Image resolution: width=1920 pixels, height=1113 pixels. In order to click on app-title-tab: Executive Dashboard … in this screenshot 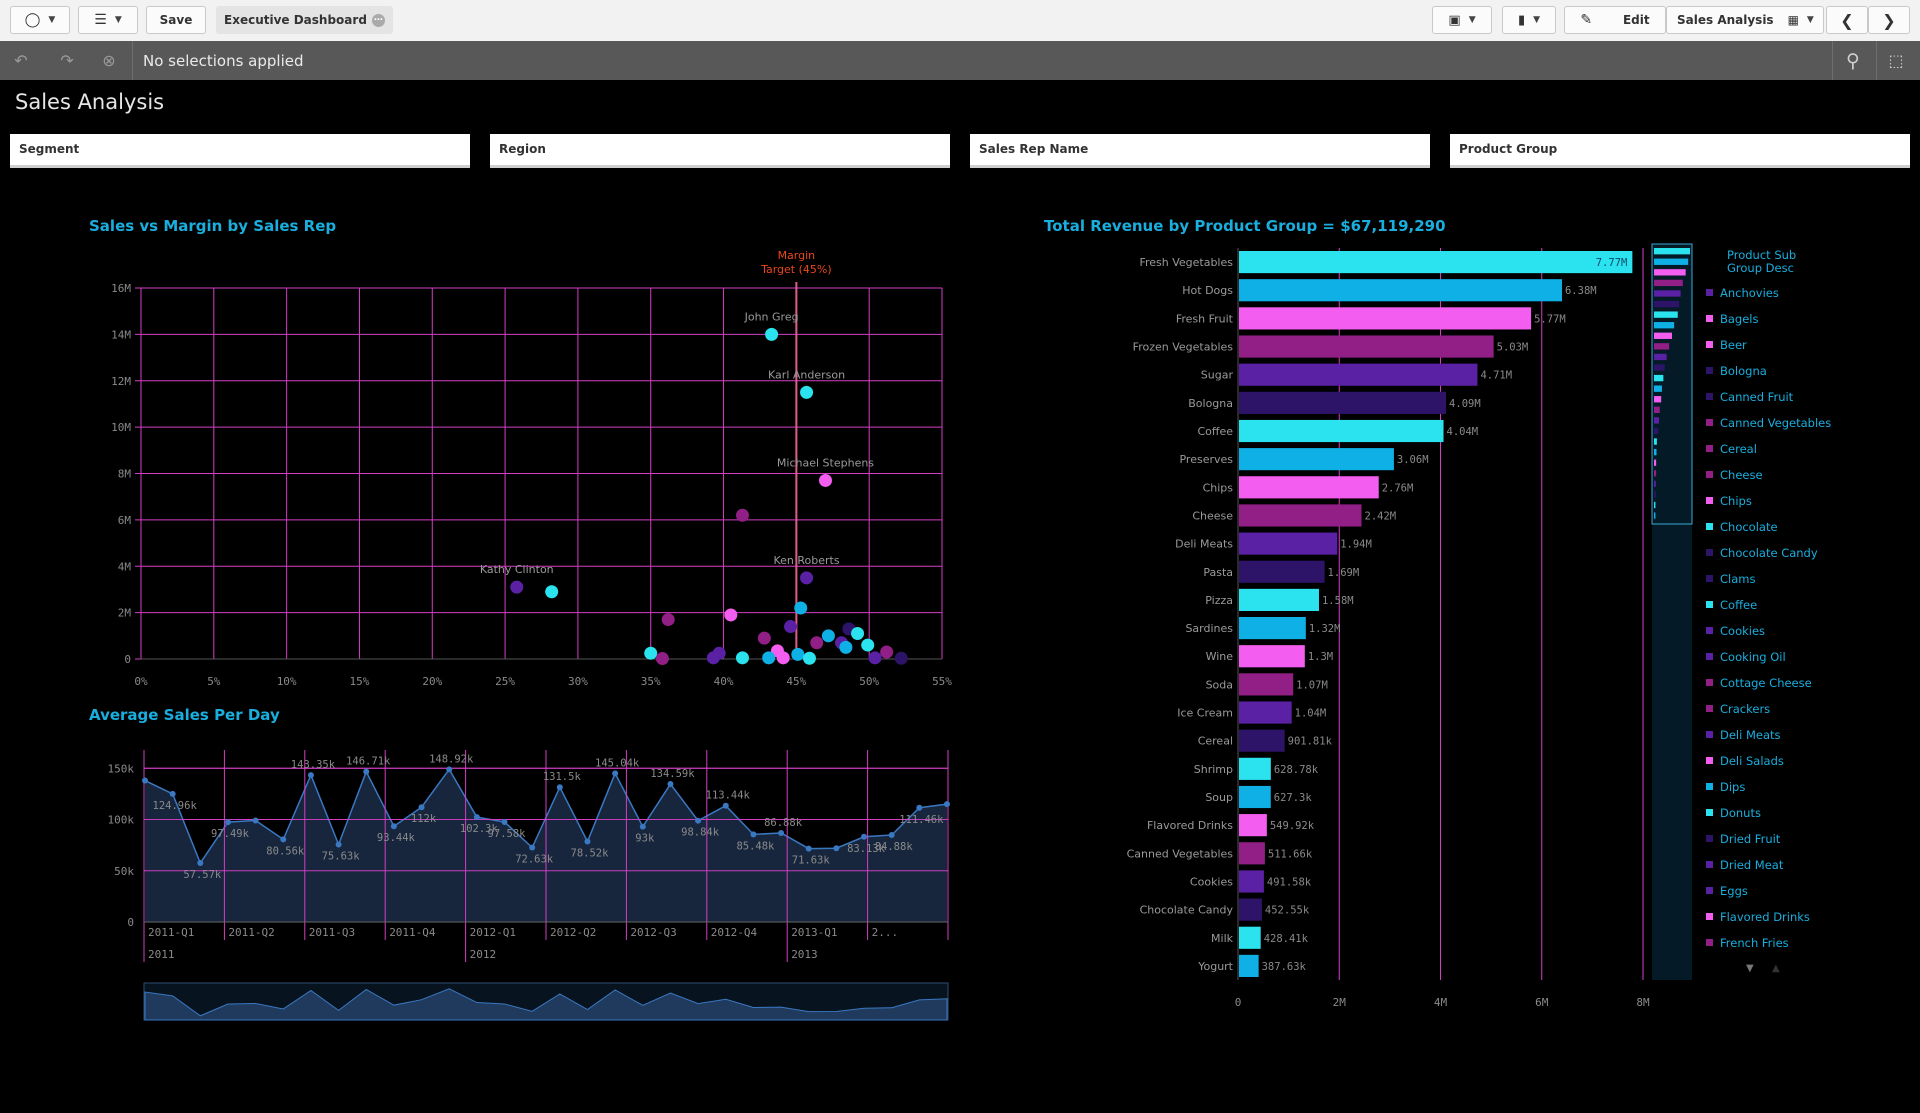, I will do `click(304, 20)`.